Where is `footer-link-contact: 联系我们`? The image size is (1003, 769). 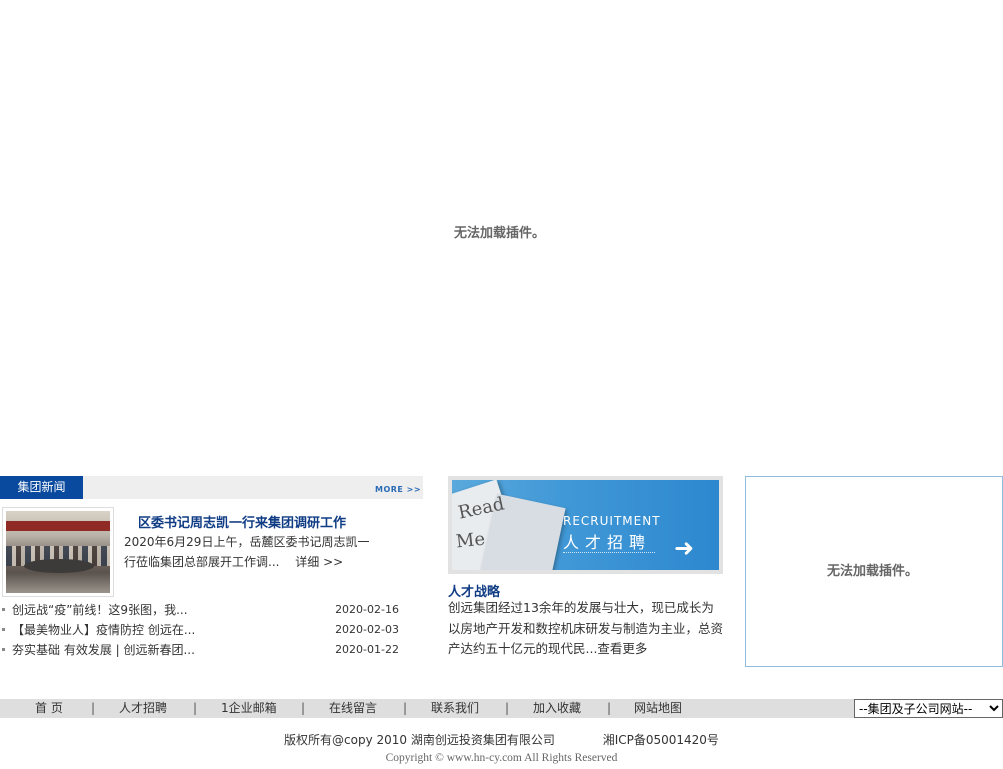 footer-link-contact: 联系我们 is located at coordinates (455, 708).